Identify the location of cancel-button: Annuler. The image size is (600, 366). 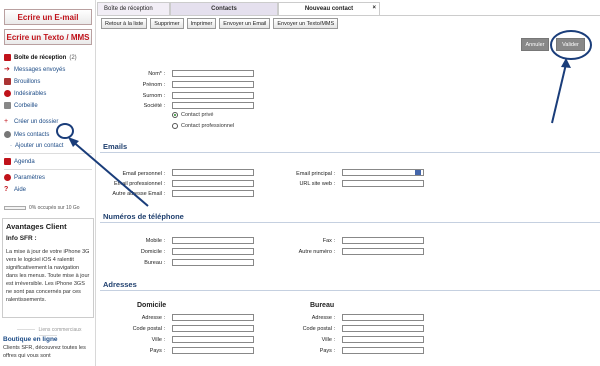
(535, 44).